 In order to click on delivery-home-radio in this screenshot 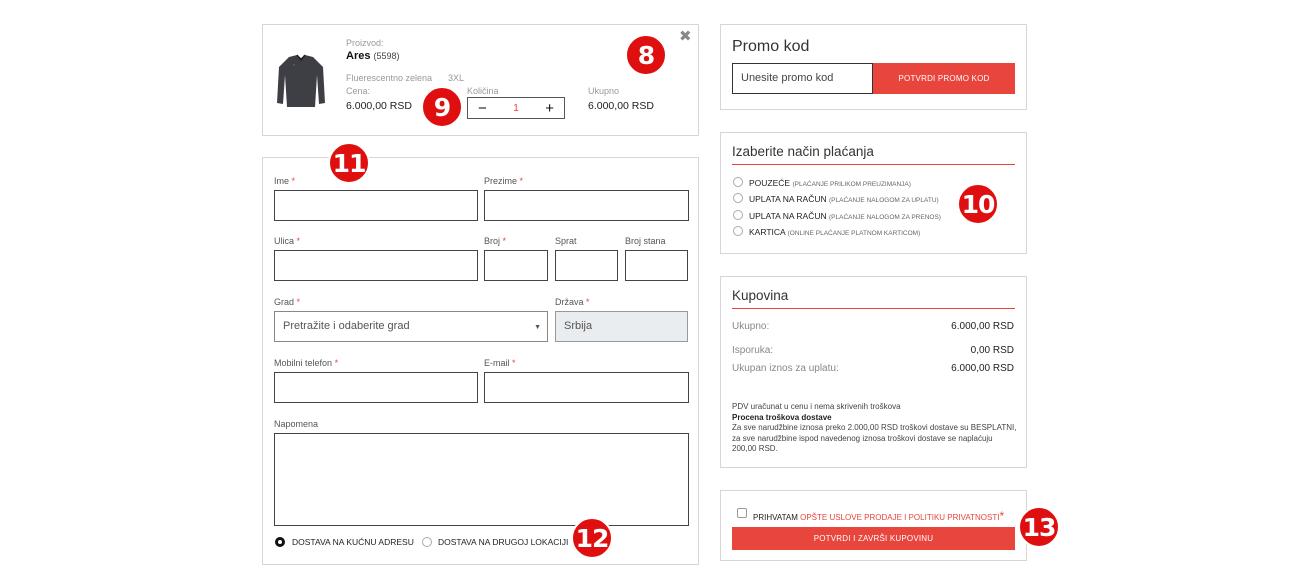, I will do `click(280, 542)`.